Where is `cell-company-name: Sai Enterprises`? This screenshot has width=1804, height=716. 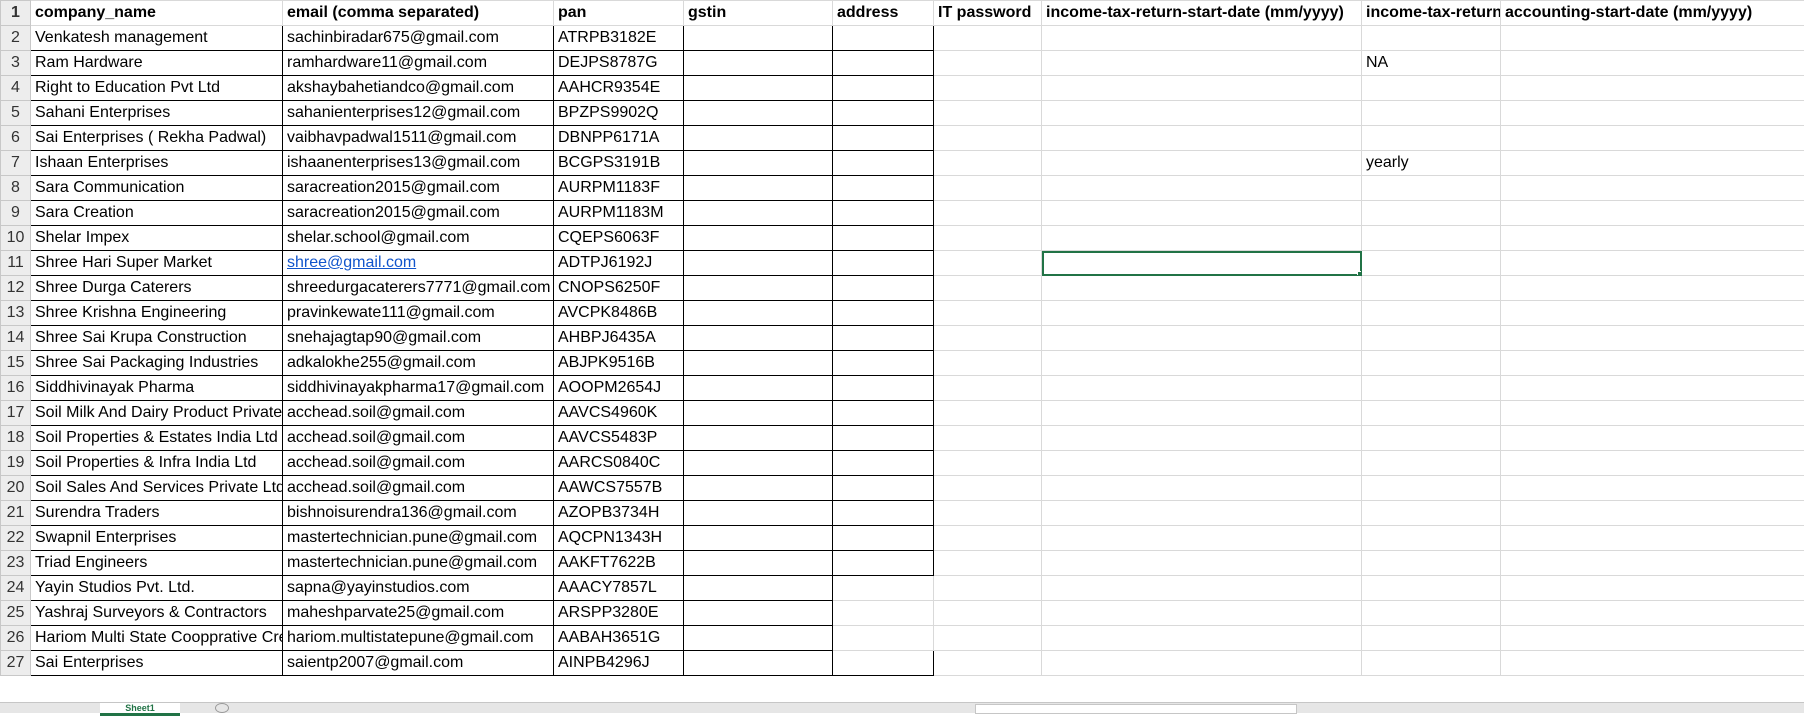
cell-company-name: Sai Enterprises is located at coordinates (157, 663).